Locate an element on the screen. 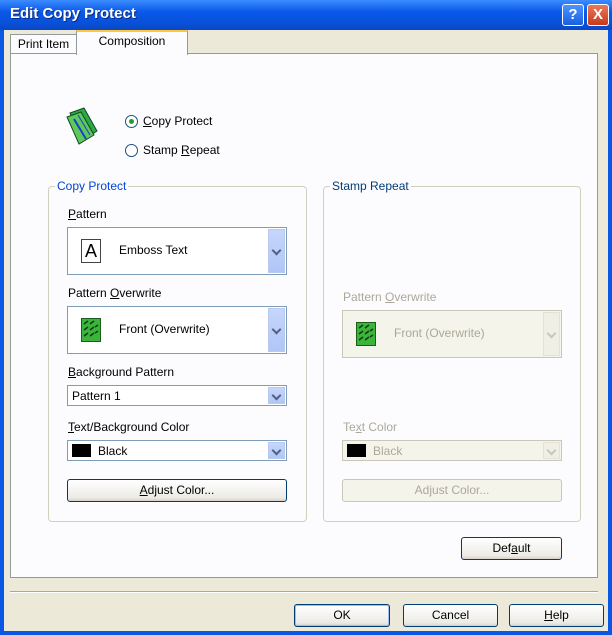  text-background-color-value: Black is located at coordinates (113, 451).